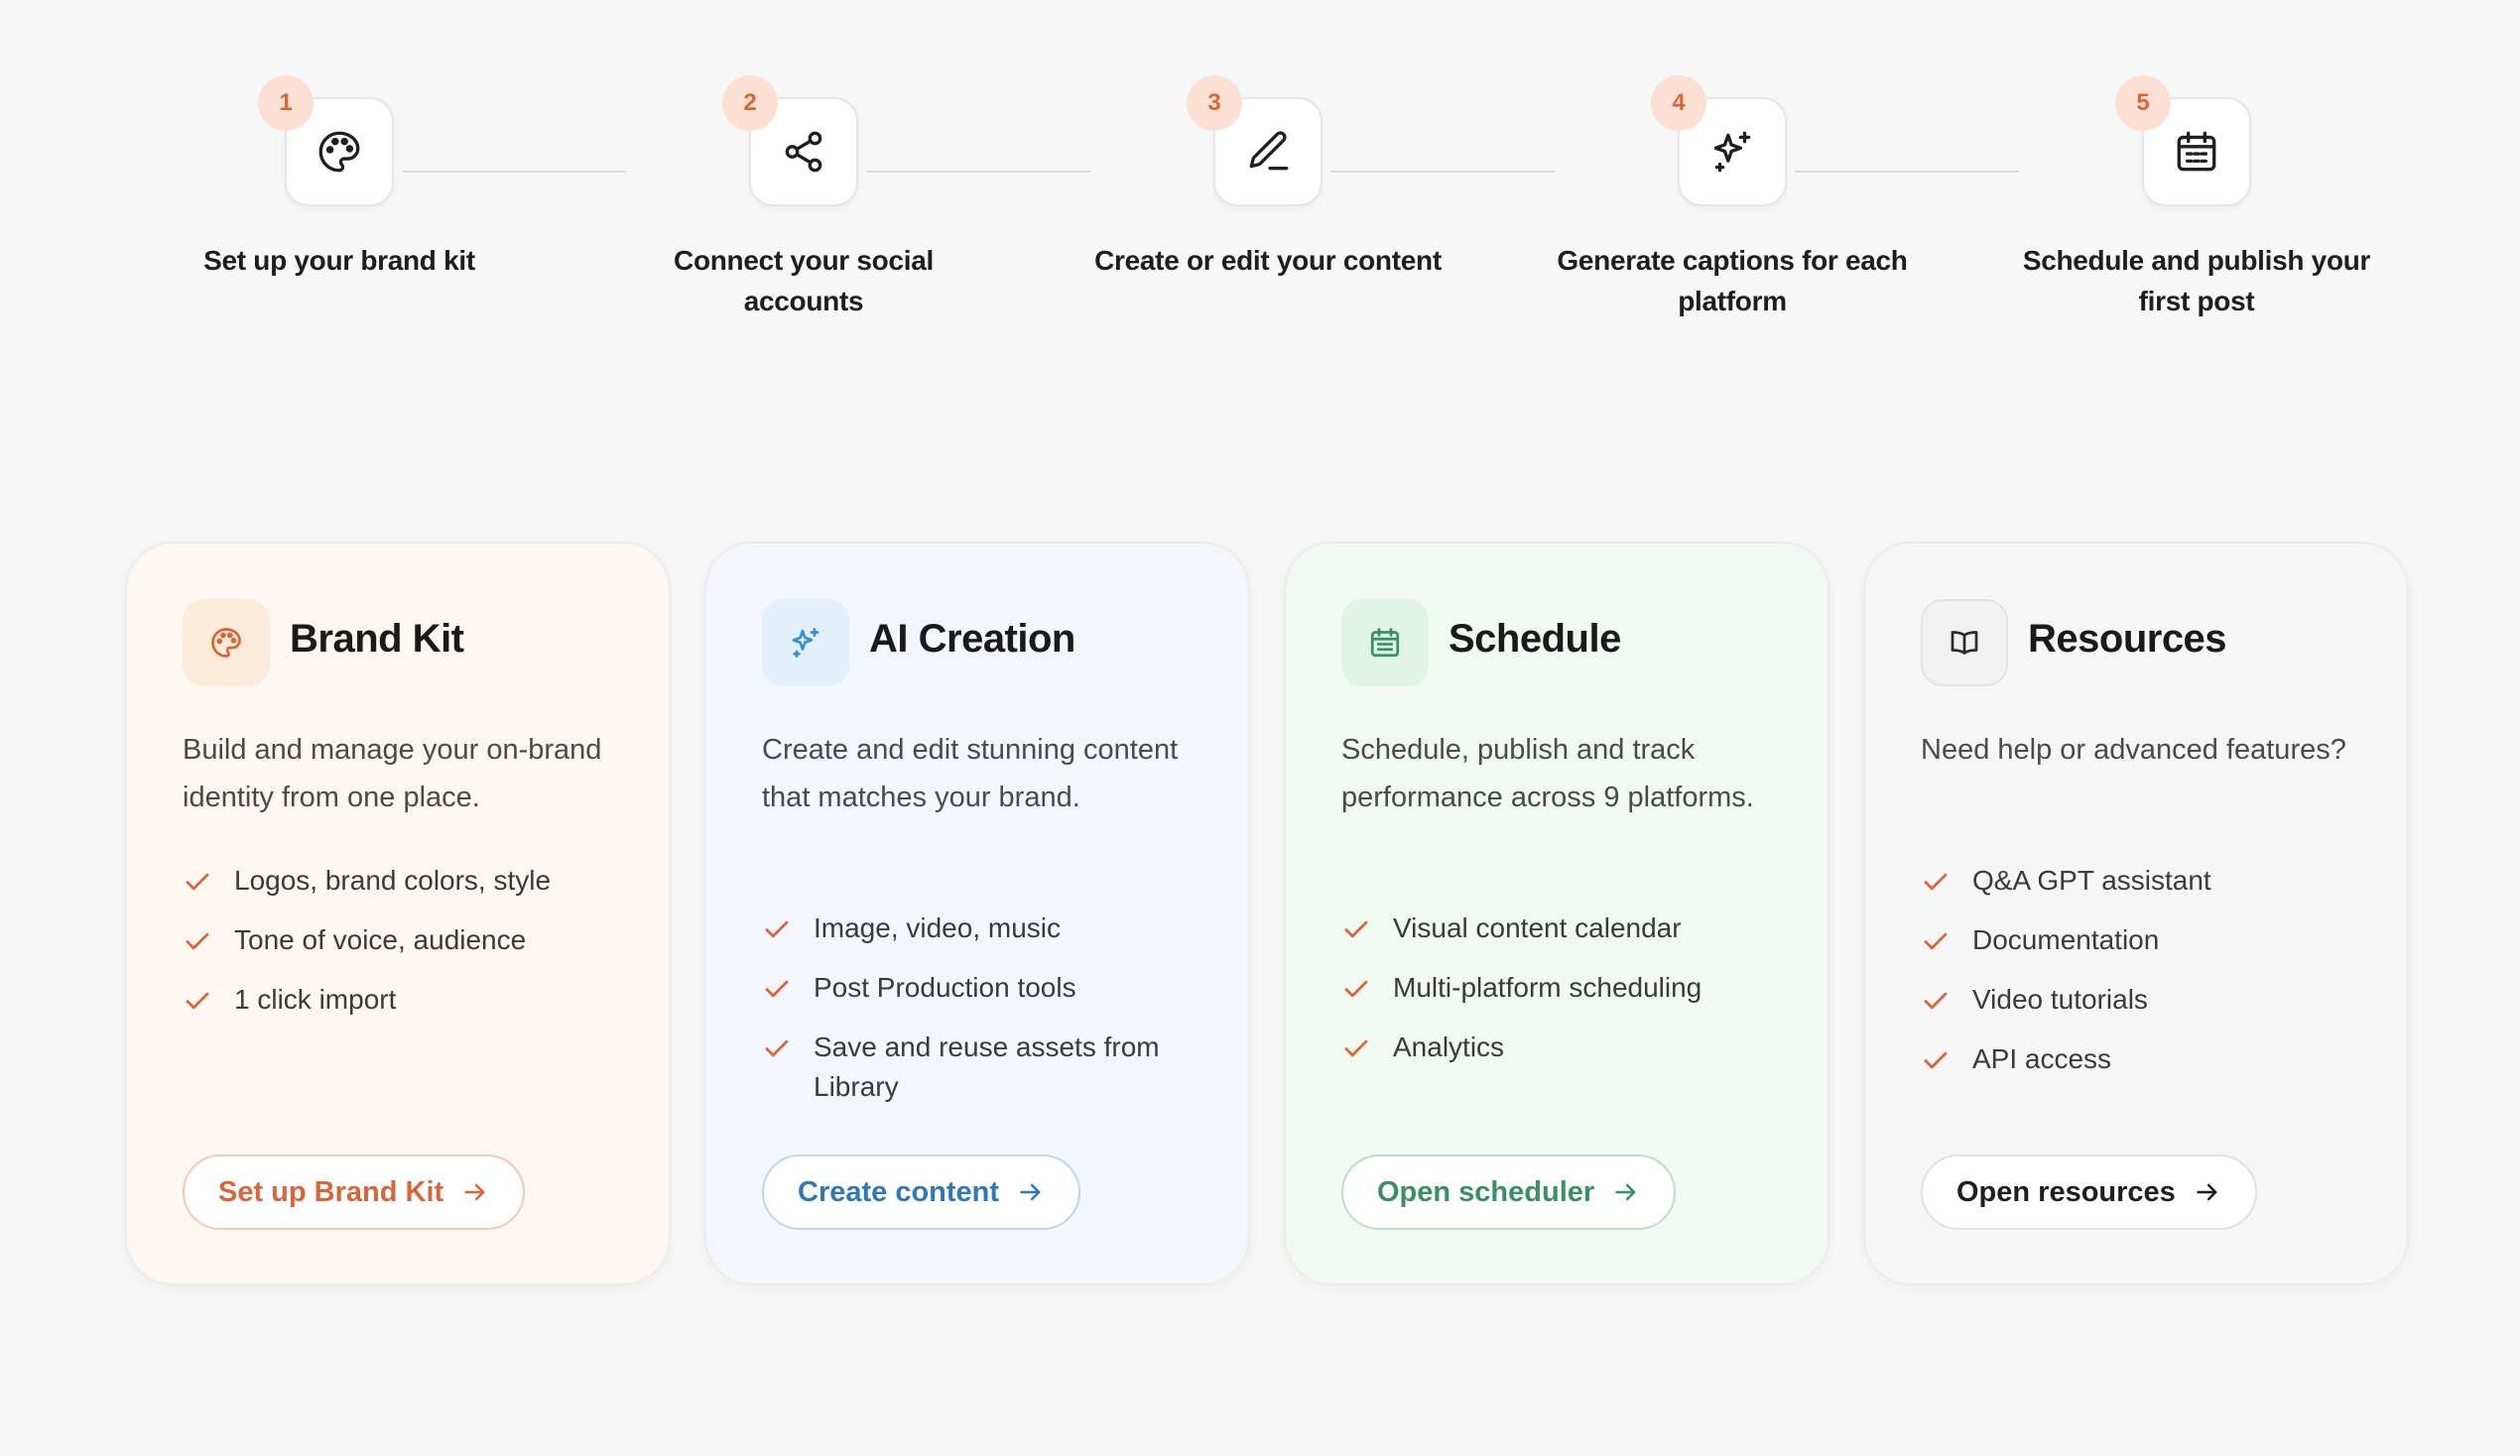 This screenshot has width=2520, height=1456. What do you see at coordinates (1449, 1046) in the screenshot?
I see `feature-text: Analytics` at bounding box center [1449, 1046].